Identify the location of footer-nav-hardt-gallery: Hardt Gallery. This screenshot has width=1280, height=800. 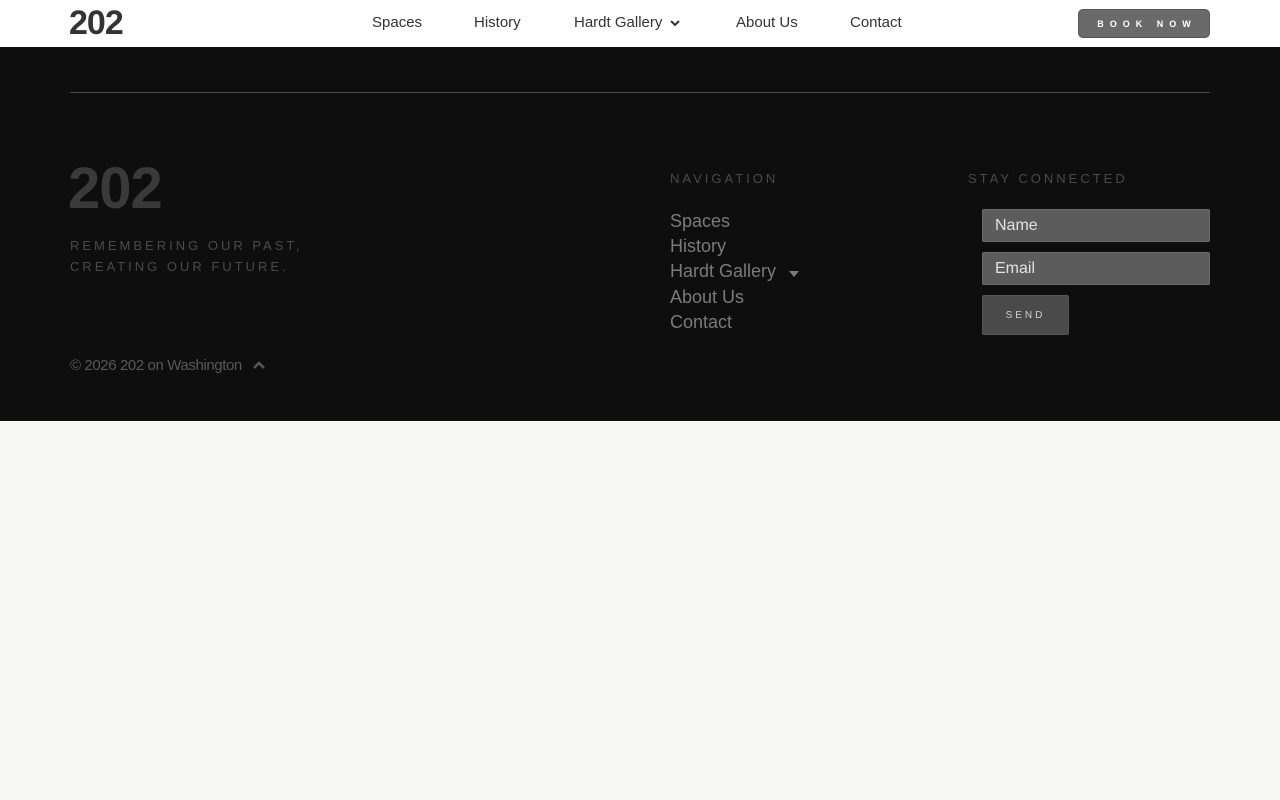
(735, 272).